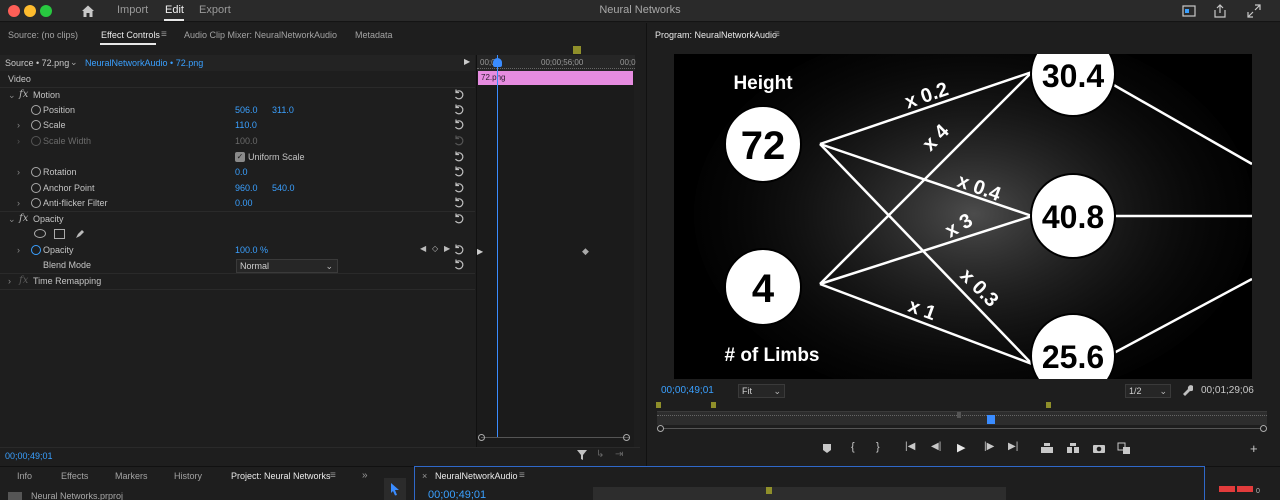 This screenshot has width=1280, height=500. Describe the element at coordinates (365, 475) in the screenshot. I see `more-panels-icon: »` at that location.